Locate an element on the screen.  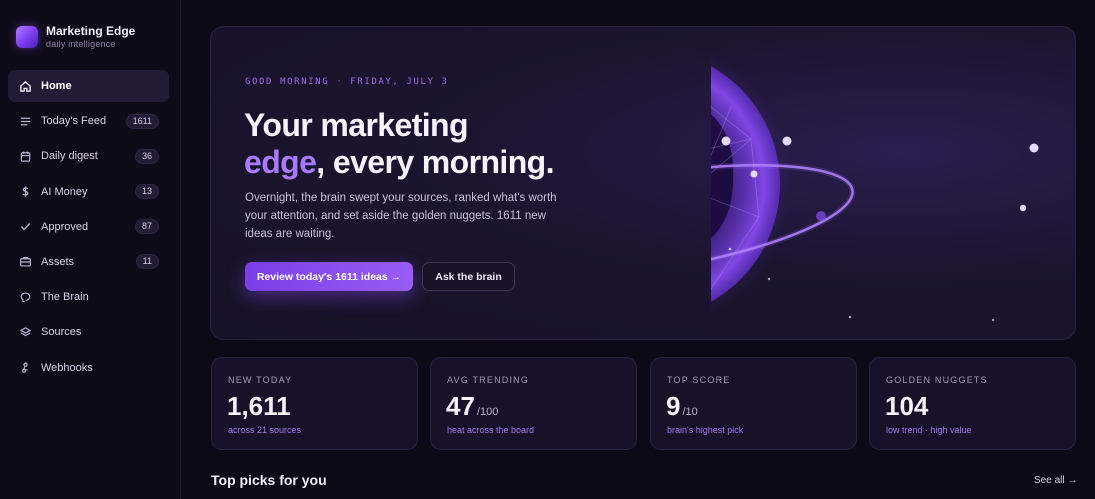
stat-note: low trend · high value is located at coordinates (929, 430).